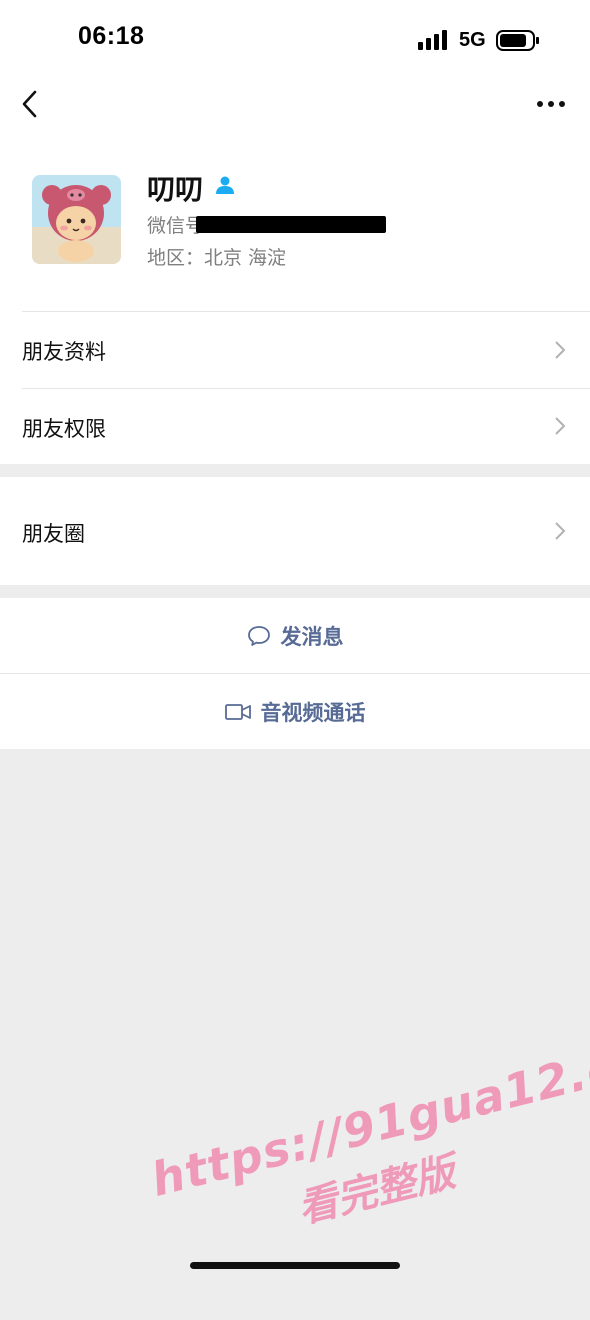 Image resolution: width=590 pixels, height=1320 pixels. What do you see at coordinates (295, 350) in the screenshot?
I see `menu-item-friend-profile: 朋友资料` at bounding box center [295, 350].